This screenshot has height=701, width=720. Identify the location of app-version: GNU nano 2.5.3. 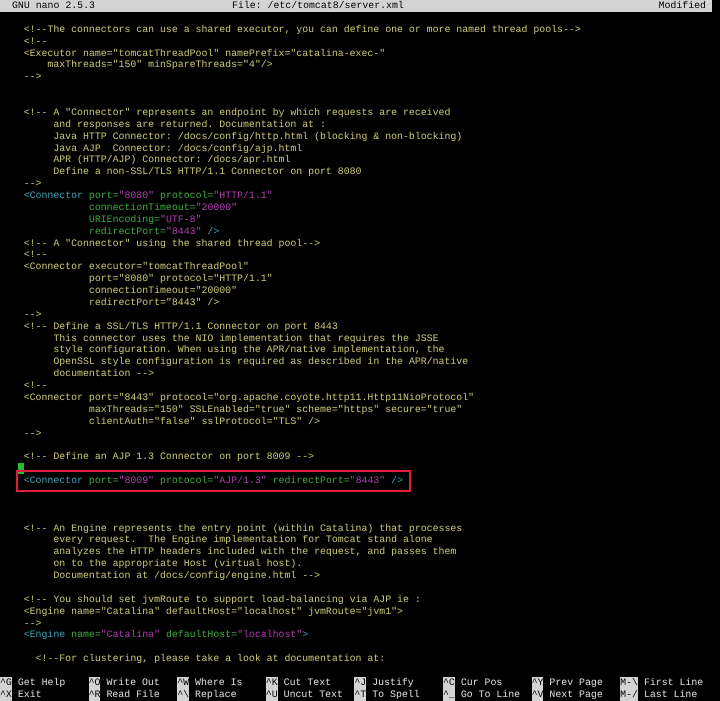
(53, 6).